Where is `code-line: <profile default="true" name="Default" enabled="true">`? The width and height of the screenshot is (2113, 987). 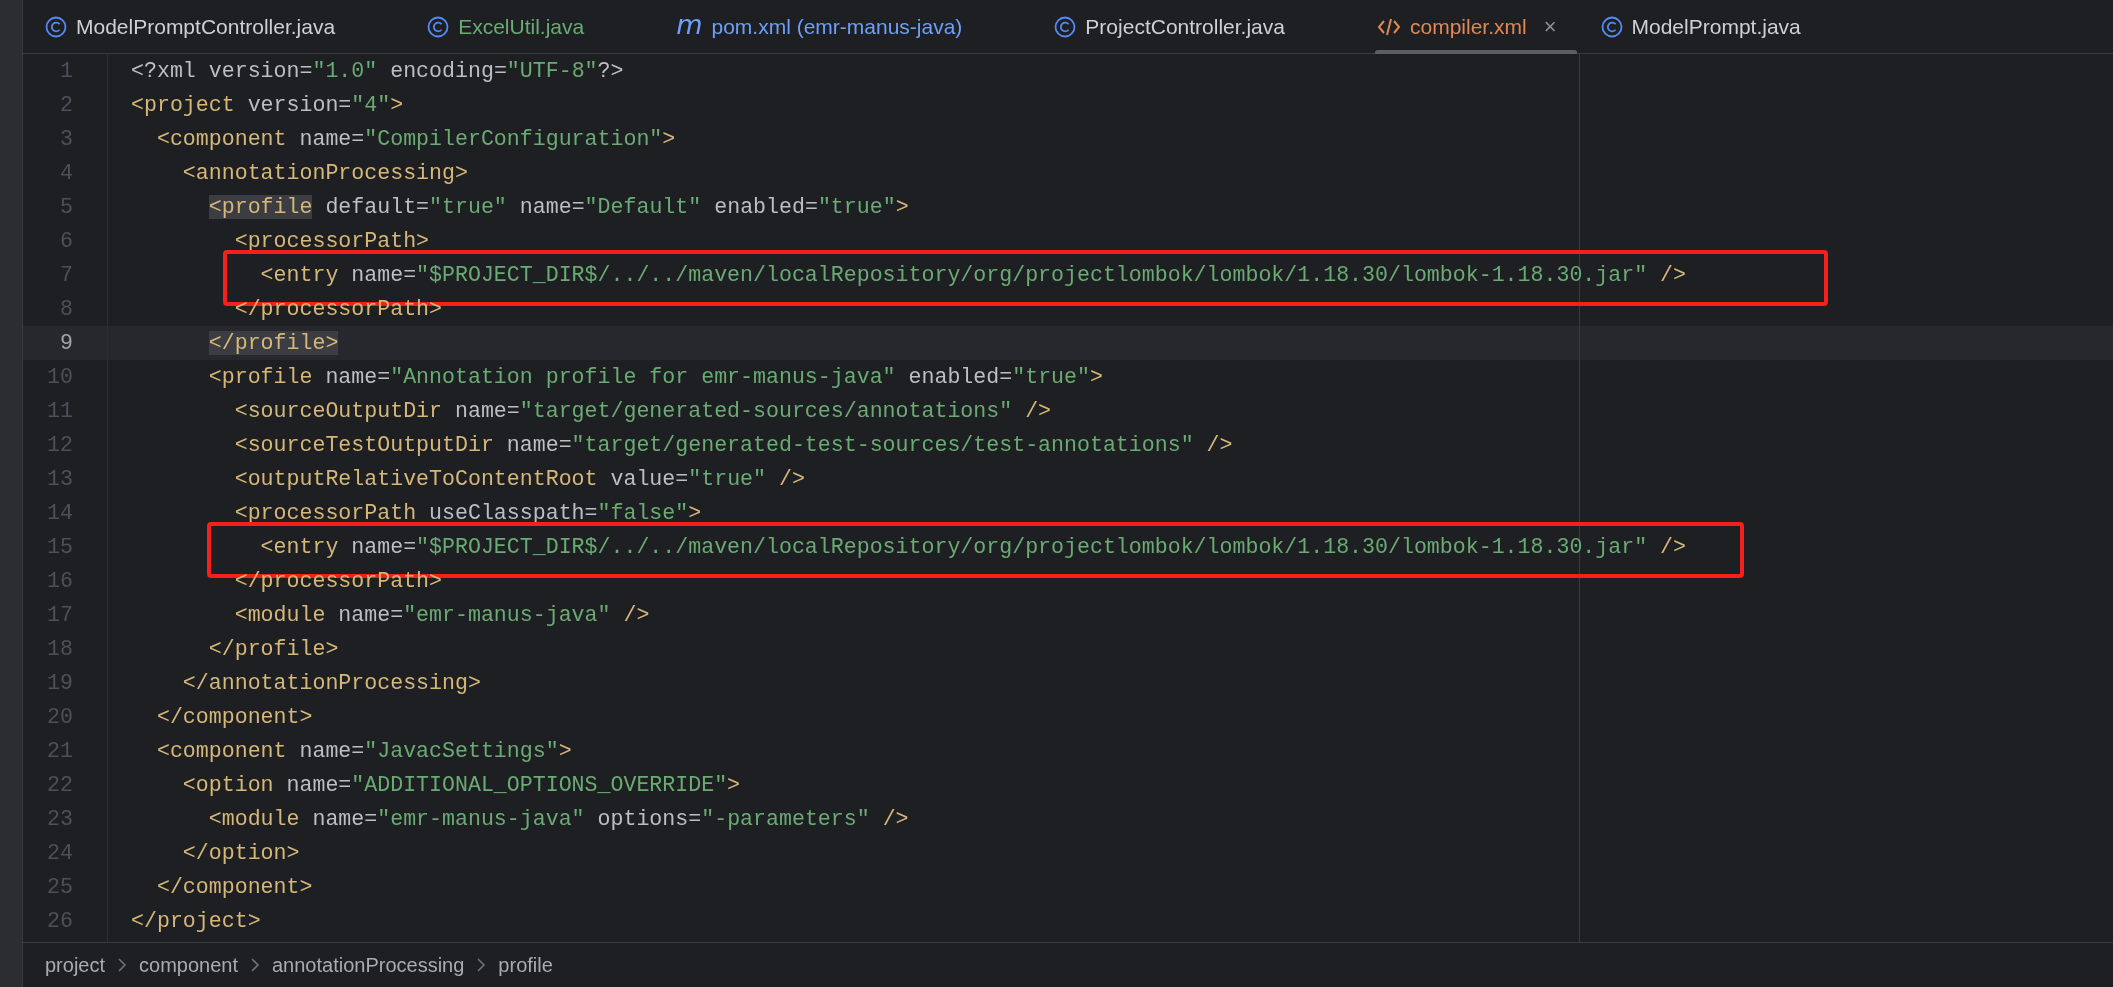
code-line: <profile default="true" name="Default" enabled="true"> is located at coordinates (558, 207).